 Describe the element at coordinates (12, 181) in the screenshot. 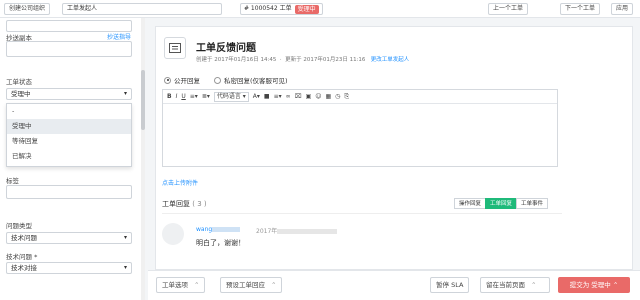

I see `tags-label: 标签` at that location.